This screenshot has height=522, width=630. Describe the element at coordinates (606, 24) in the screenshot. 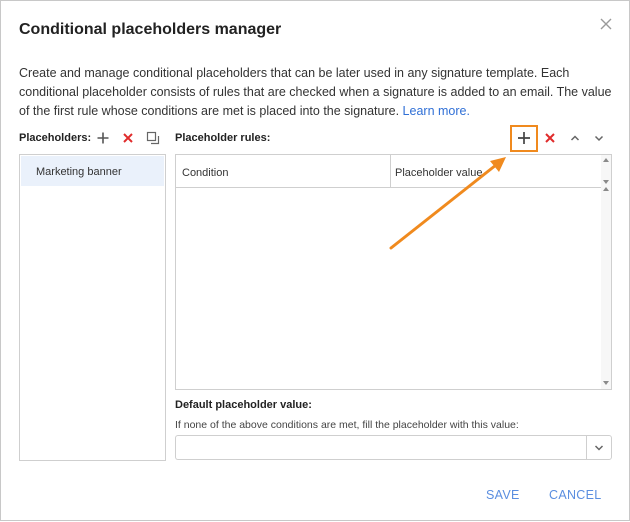

I see `close-icon` at that location.